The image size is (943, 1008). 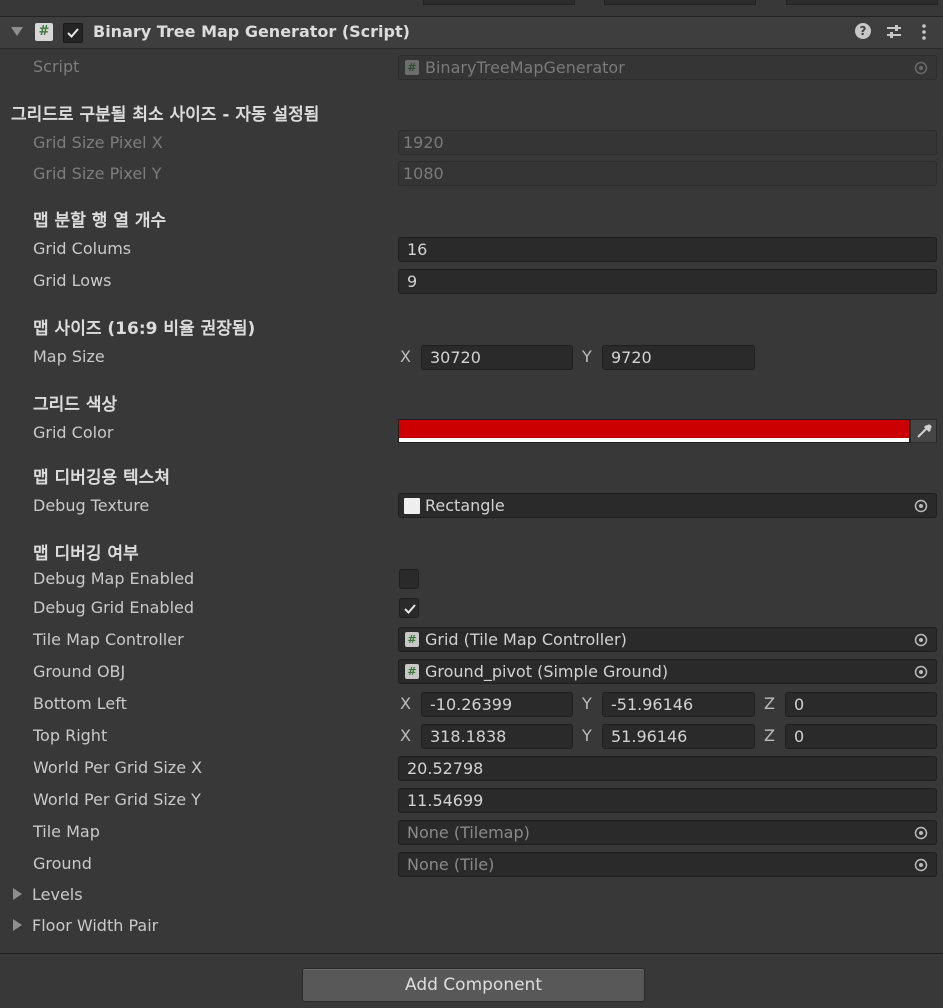 I want to click on ground-obj-field: # Ground_pivot (Simple Ground), so click(x=667, y=671).